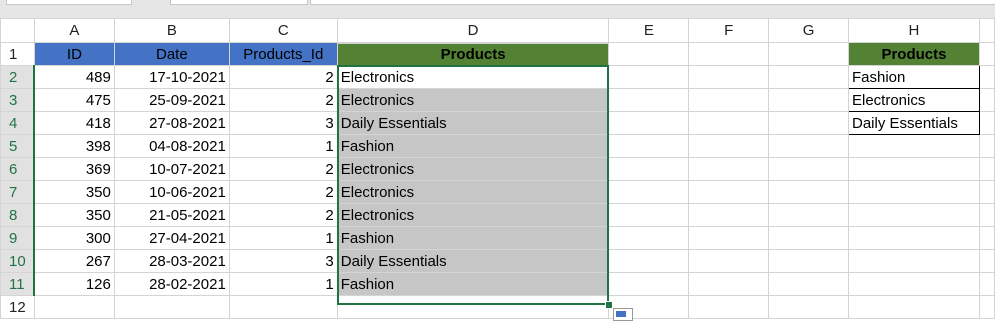 This screenshot has height=321, width=995. I want to click on row-header-7: 7, so click(18, 192).